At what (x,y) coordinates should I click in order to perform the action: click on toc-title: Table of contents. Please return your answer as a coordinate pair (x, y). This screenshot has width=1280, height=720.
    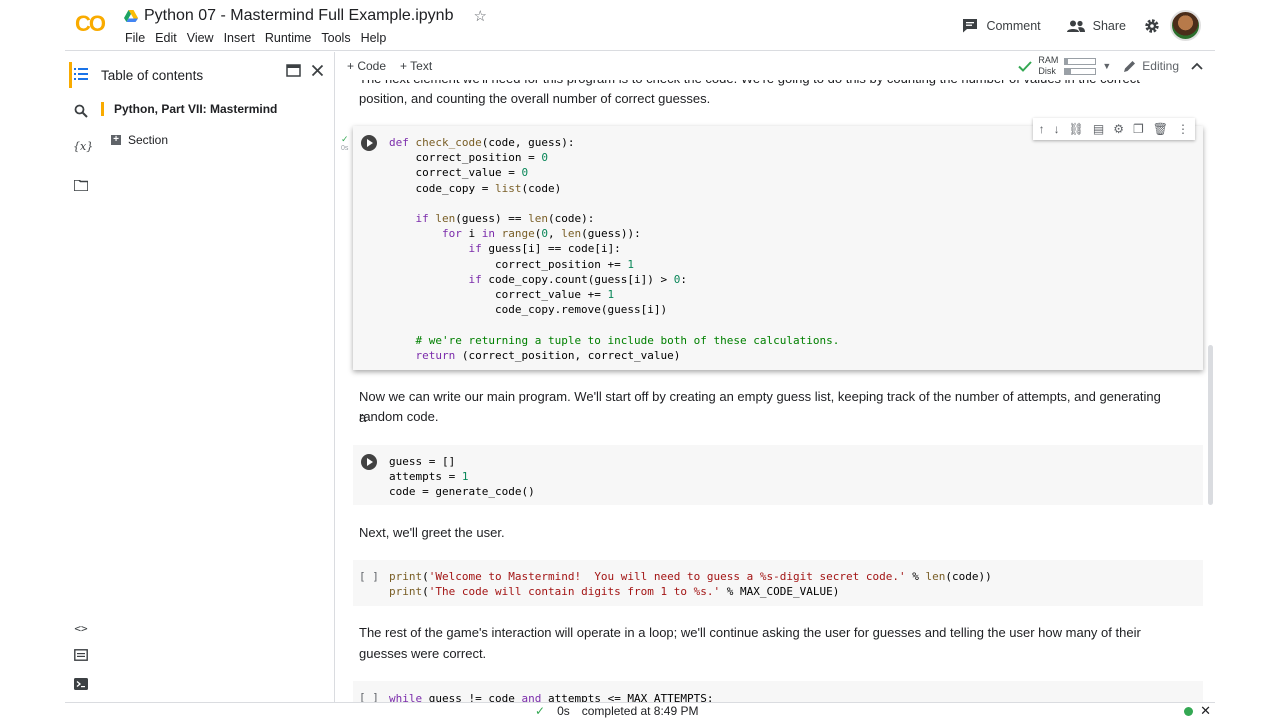
    Looking at the image, I should click on (152, 75).